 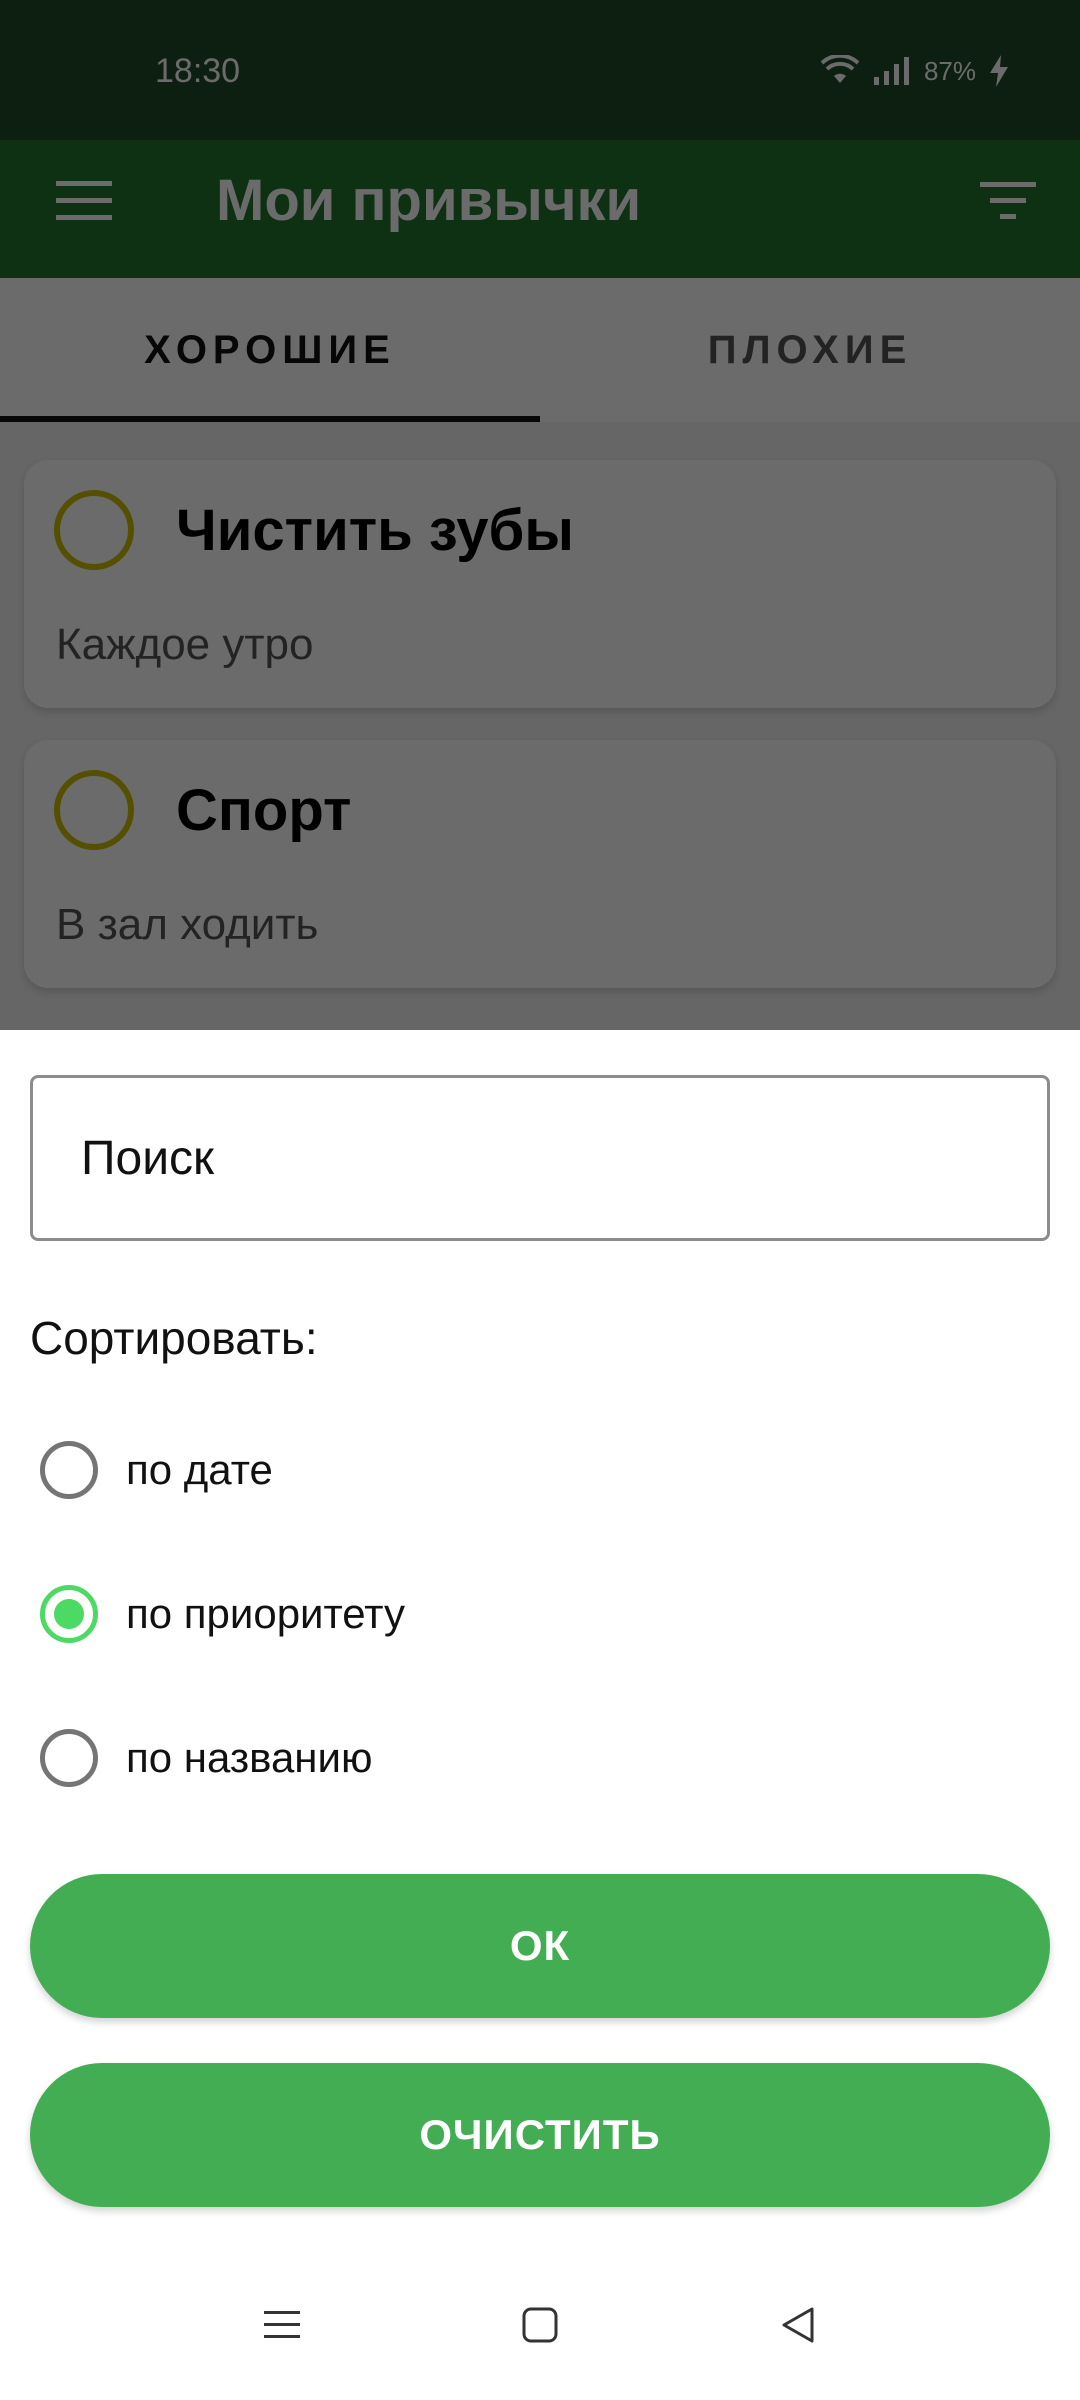 What do you see at coordinates (264, 810) in the screenshot?
I see `habit-title: Спорт` at bounding box center [264, 810].